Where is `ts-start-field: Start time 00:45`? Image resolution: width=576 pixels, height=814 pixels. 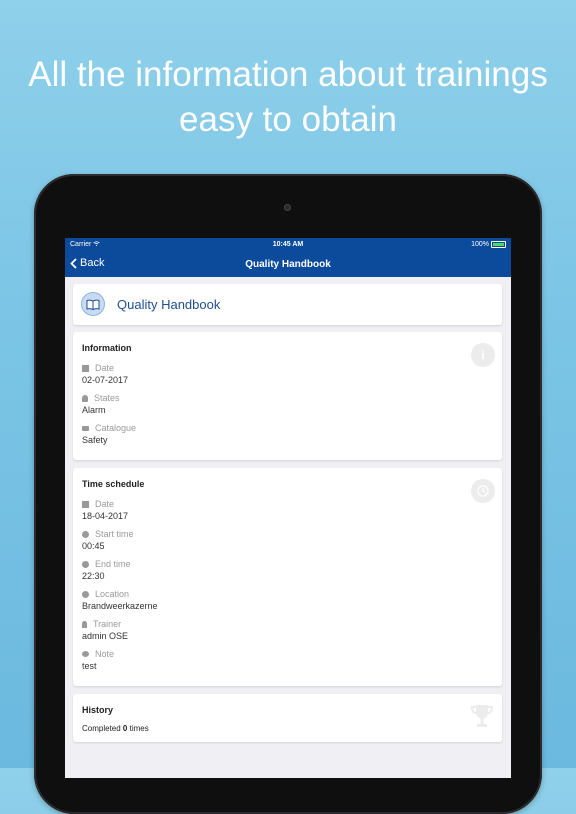
ts-start-field: Start time 00:45 is located at coordinates (108, 539).